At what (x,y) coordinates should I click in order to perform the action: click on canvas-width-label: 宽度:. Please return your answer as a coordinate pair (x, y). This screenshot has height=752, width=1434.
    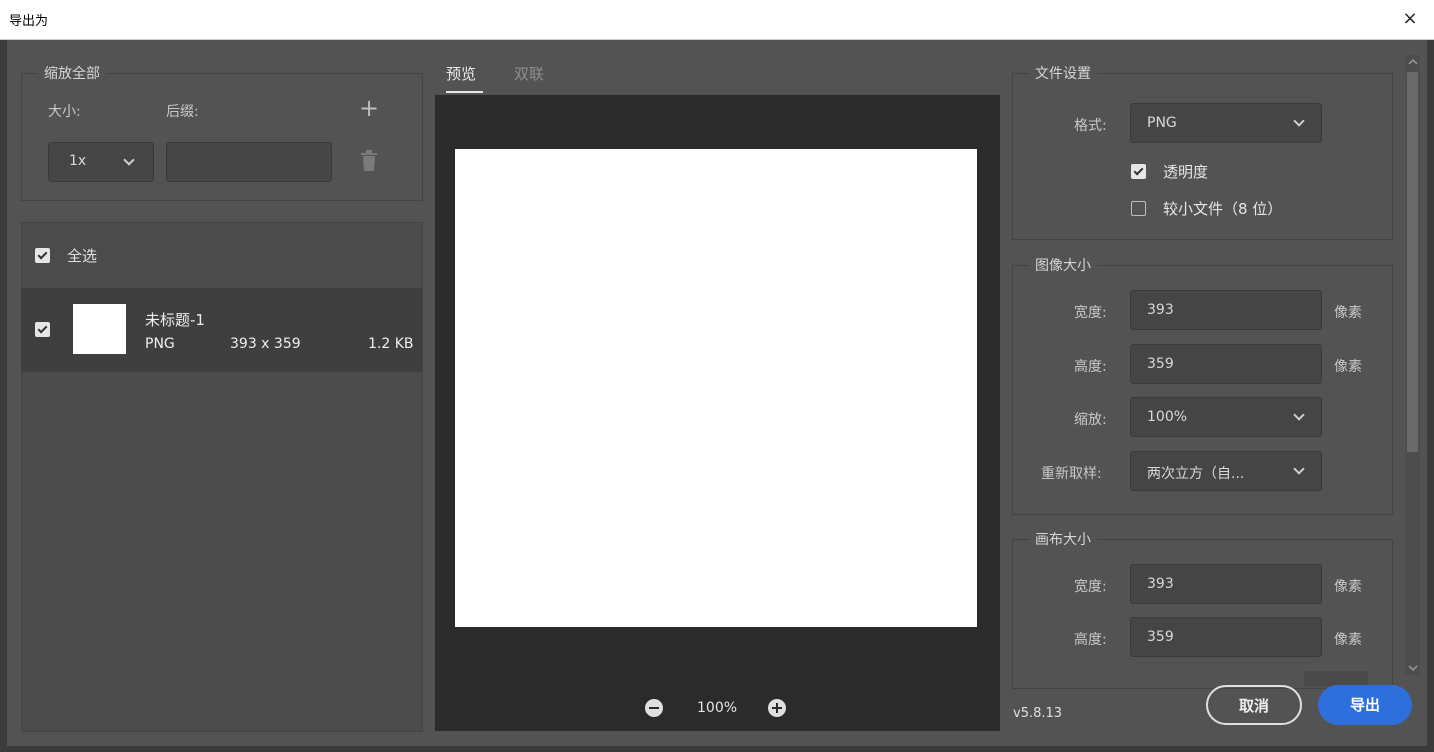
    Looking at the image, I should click on (1090, 587).